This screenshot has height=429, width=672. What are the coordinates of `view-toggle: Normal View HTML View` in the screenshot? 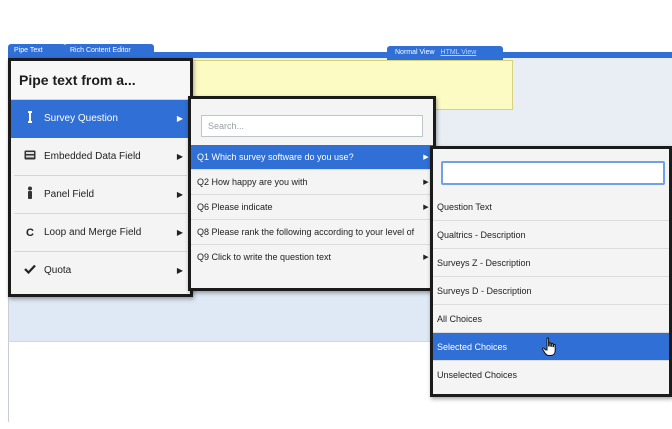 It's located at (445, 53).